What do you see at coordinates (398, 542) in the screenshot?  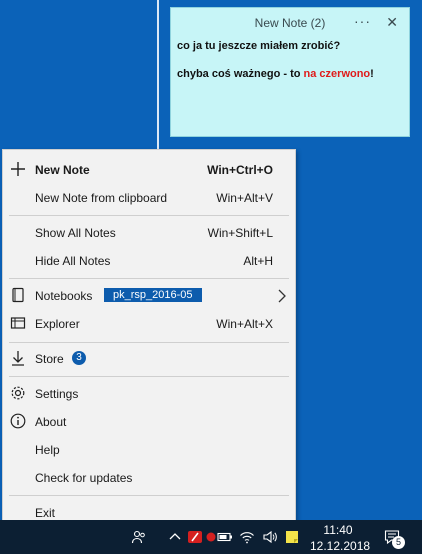 I see `notification-count-badge: 5` at bounding box center [398, 542].